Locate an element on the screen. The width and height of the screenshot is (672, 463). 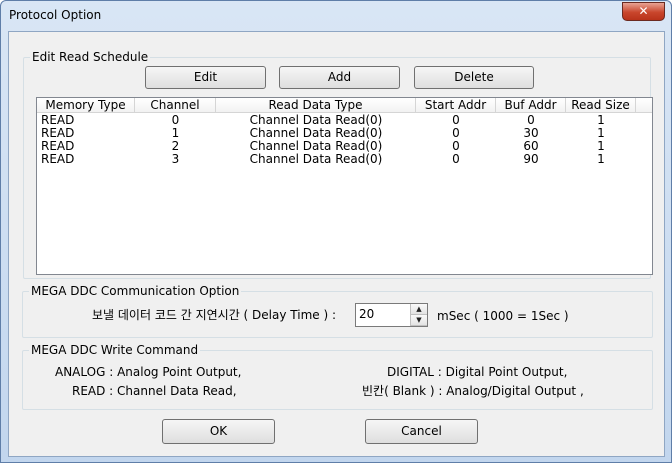
column-header-read-size: Read Size is located at coordinates (601, 105).